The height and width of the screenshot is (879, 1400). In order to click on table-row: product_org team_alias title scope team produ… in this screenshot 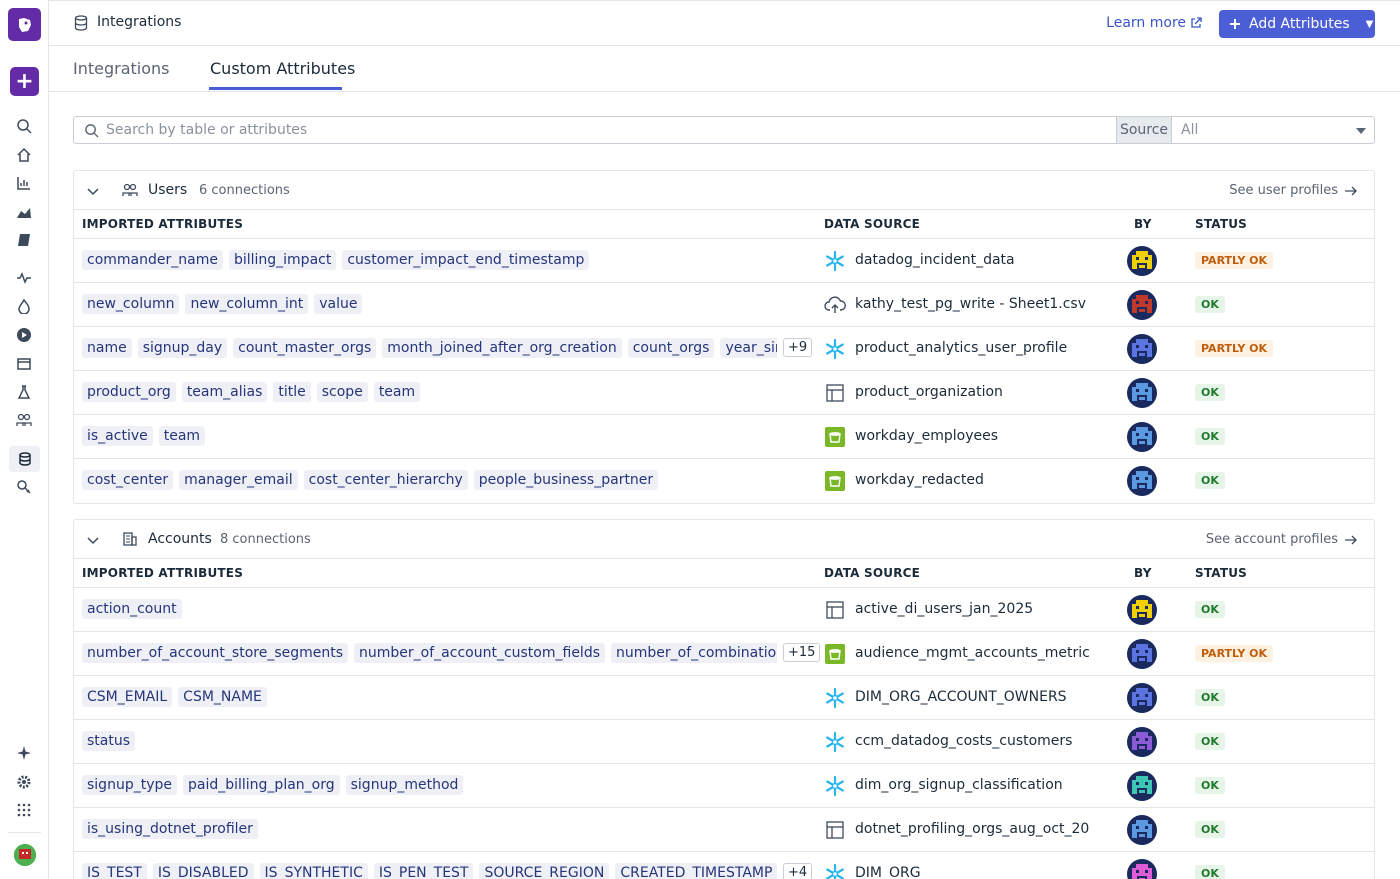, I will do `click(724, 393)`.